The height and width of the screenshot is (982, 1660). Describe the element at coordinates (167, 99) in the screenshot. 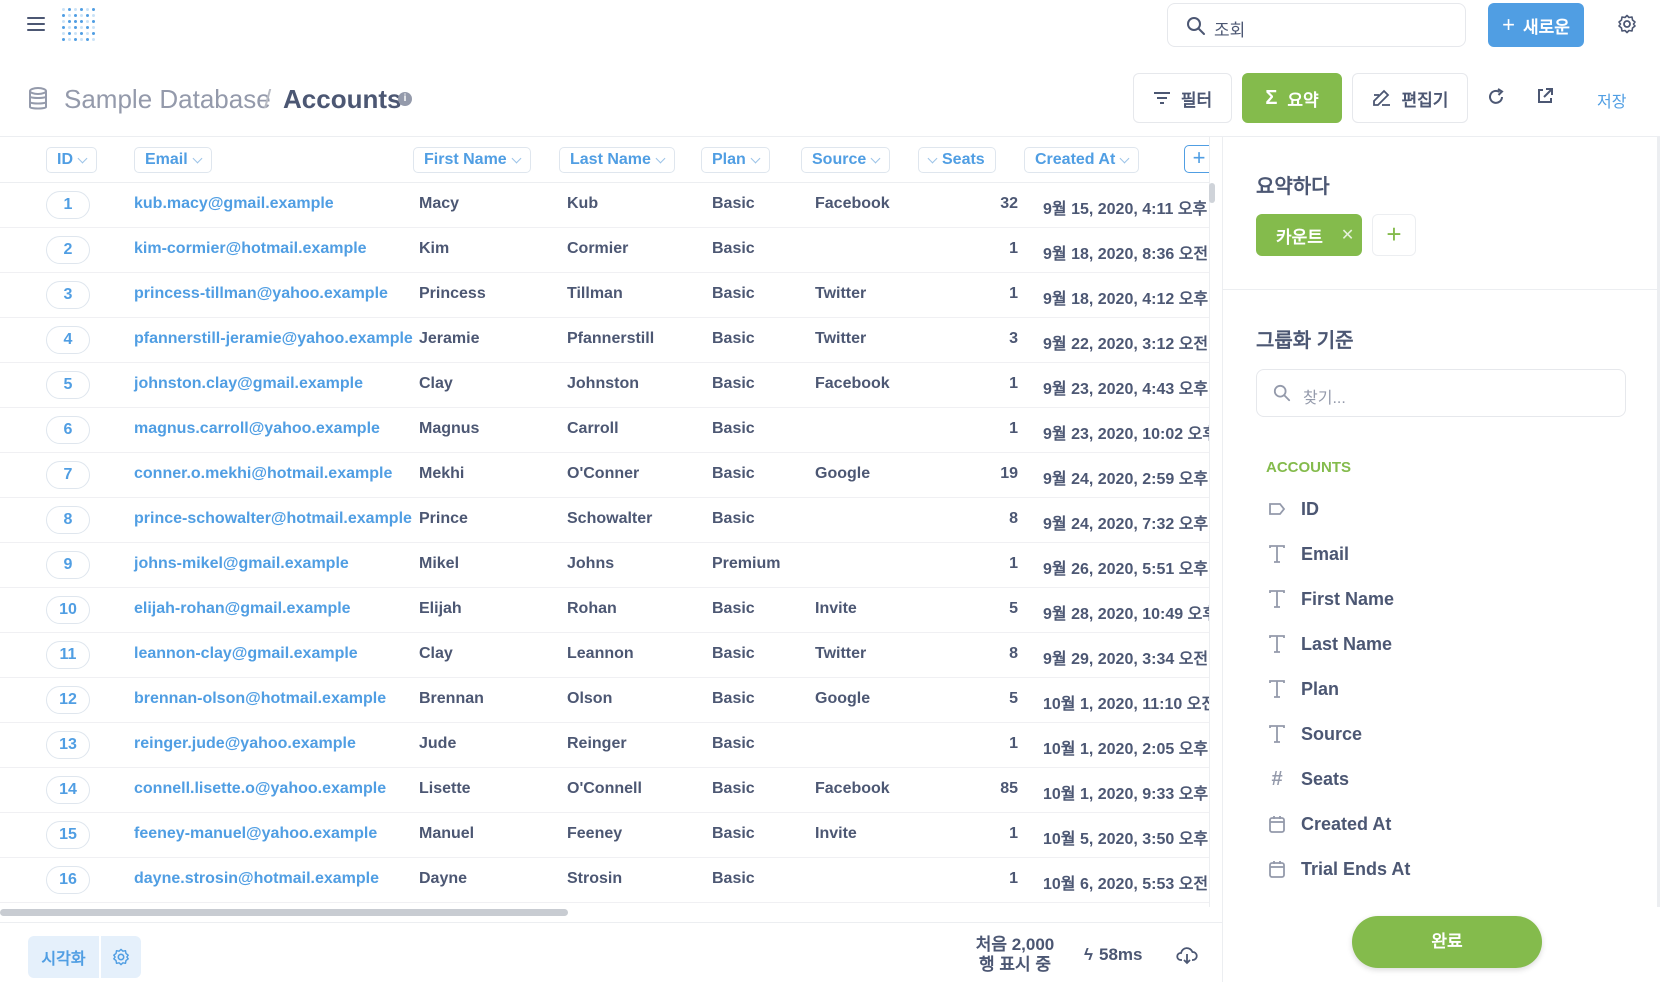

I see `breadcrumb-database: Sample Database` at that location.